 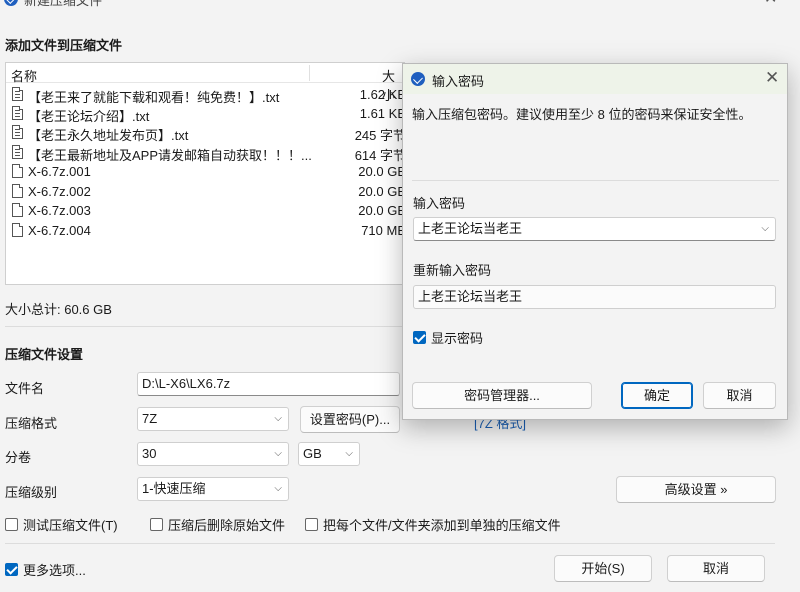 What do you see at coordinates (31, 423) in the screenshot?
I see `format-label: 压缩格式` at bounding box center [31, 423].